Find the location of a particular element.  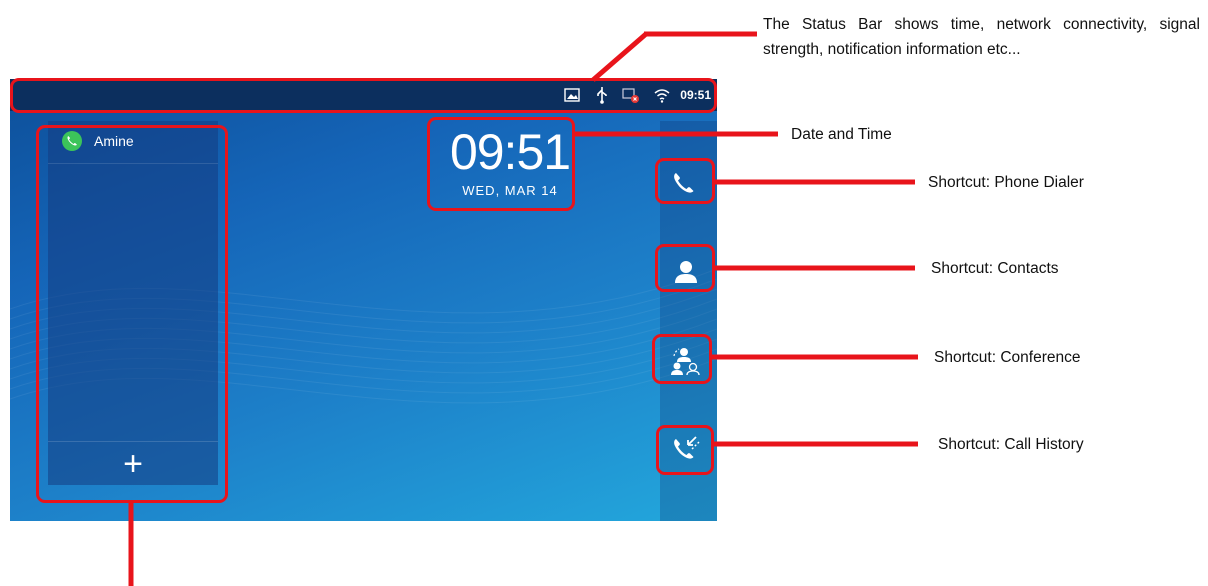

date-time-annotation: Date and Time is located at coordinates (841, 134).